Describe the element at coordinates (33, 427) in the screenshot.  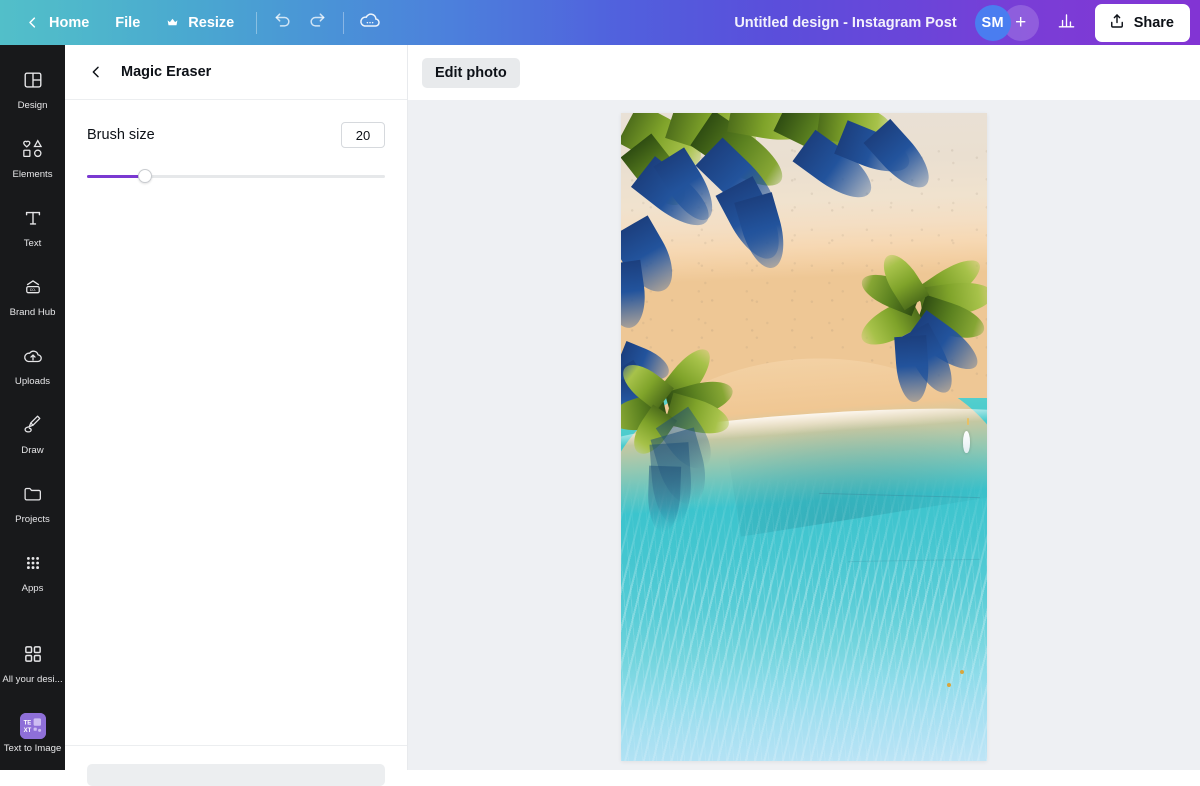
I see `draw-pen-icon` at that location.